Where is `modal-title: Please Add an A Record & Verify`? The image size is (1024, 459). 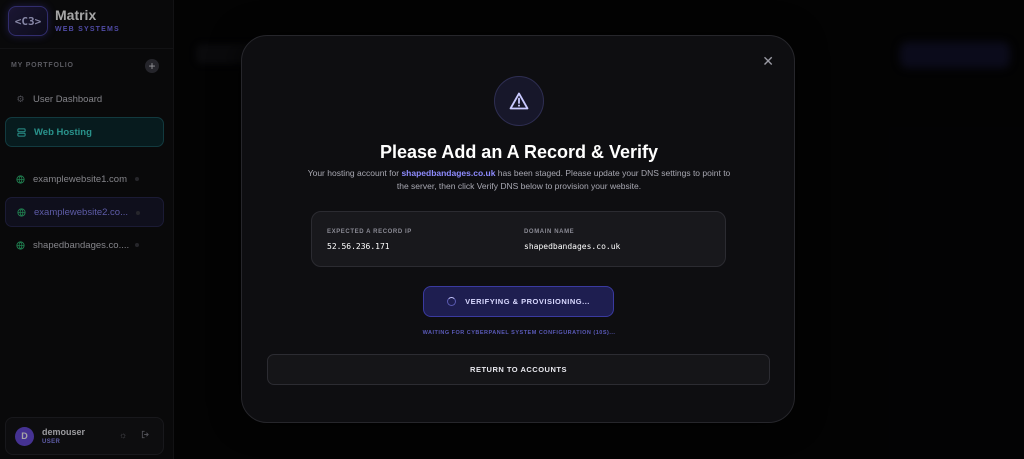
modal-title: Please Add an A Record & Verify is located at coordinates (519, 152).